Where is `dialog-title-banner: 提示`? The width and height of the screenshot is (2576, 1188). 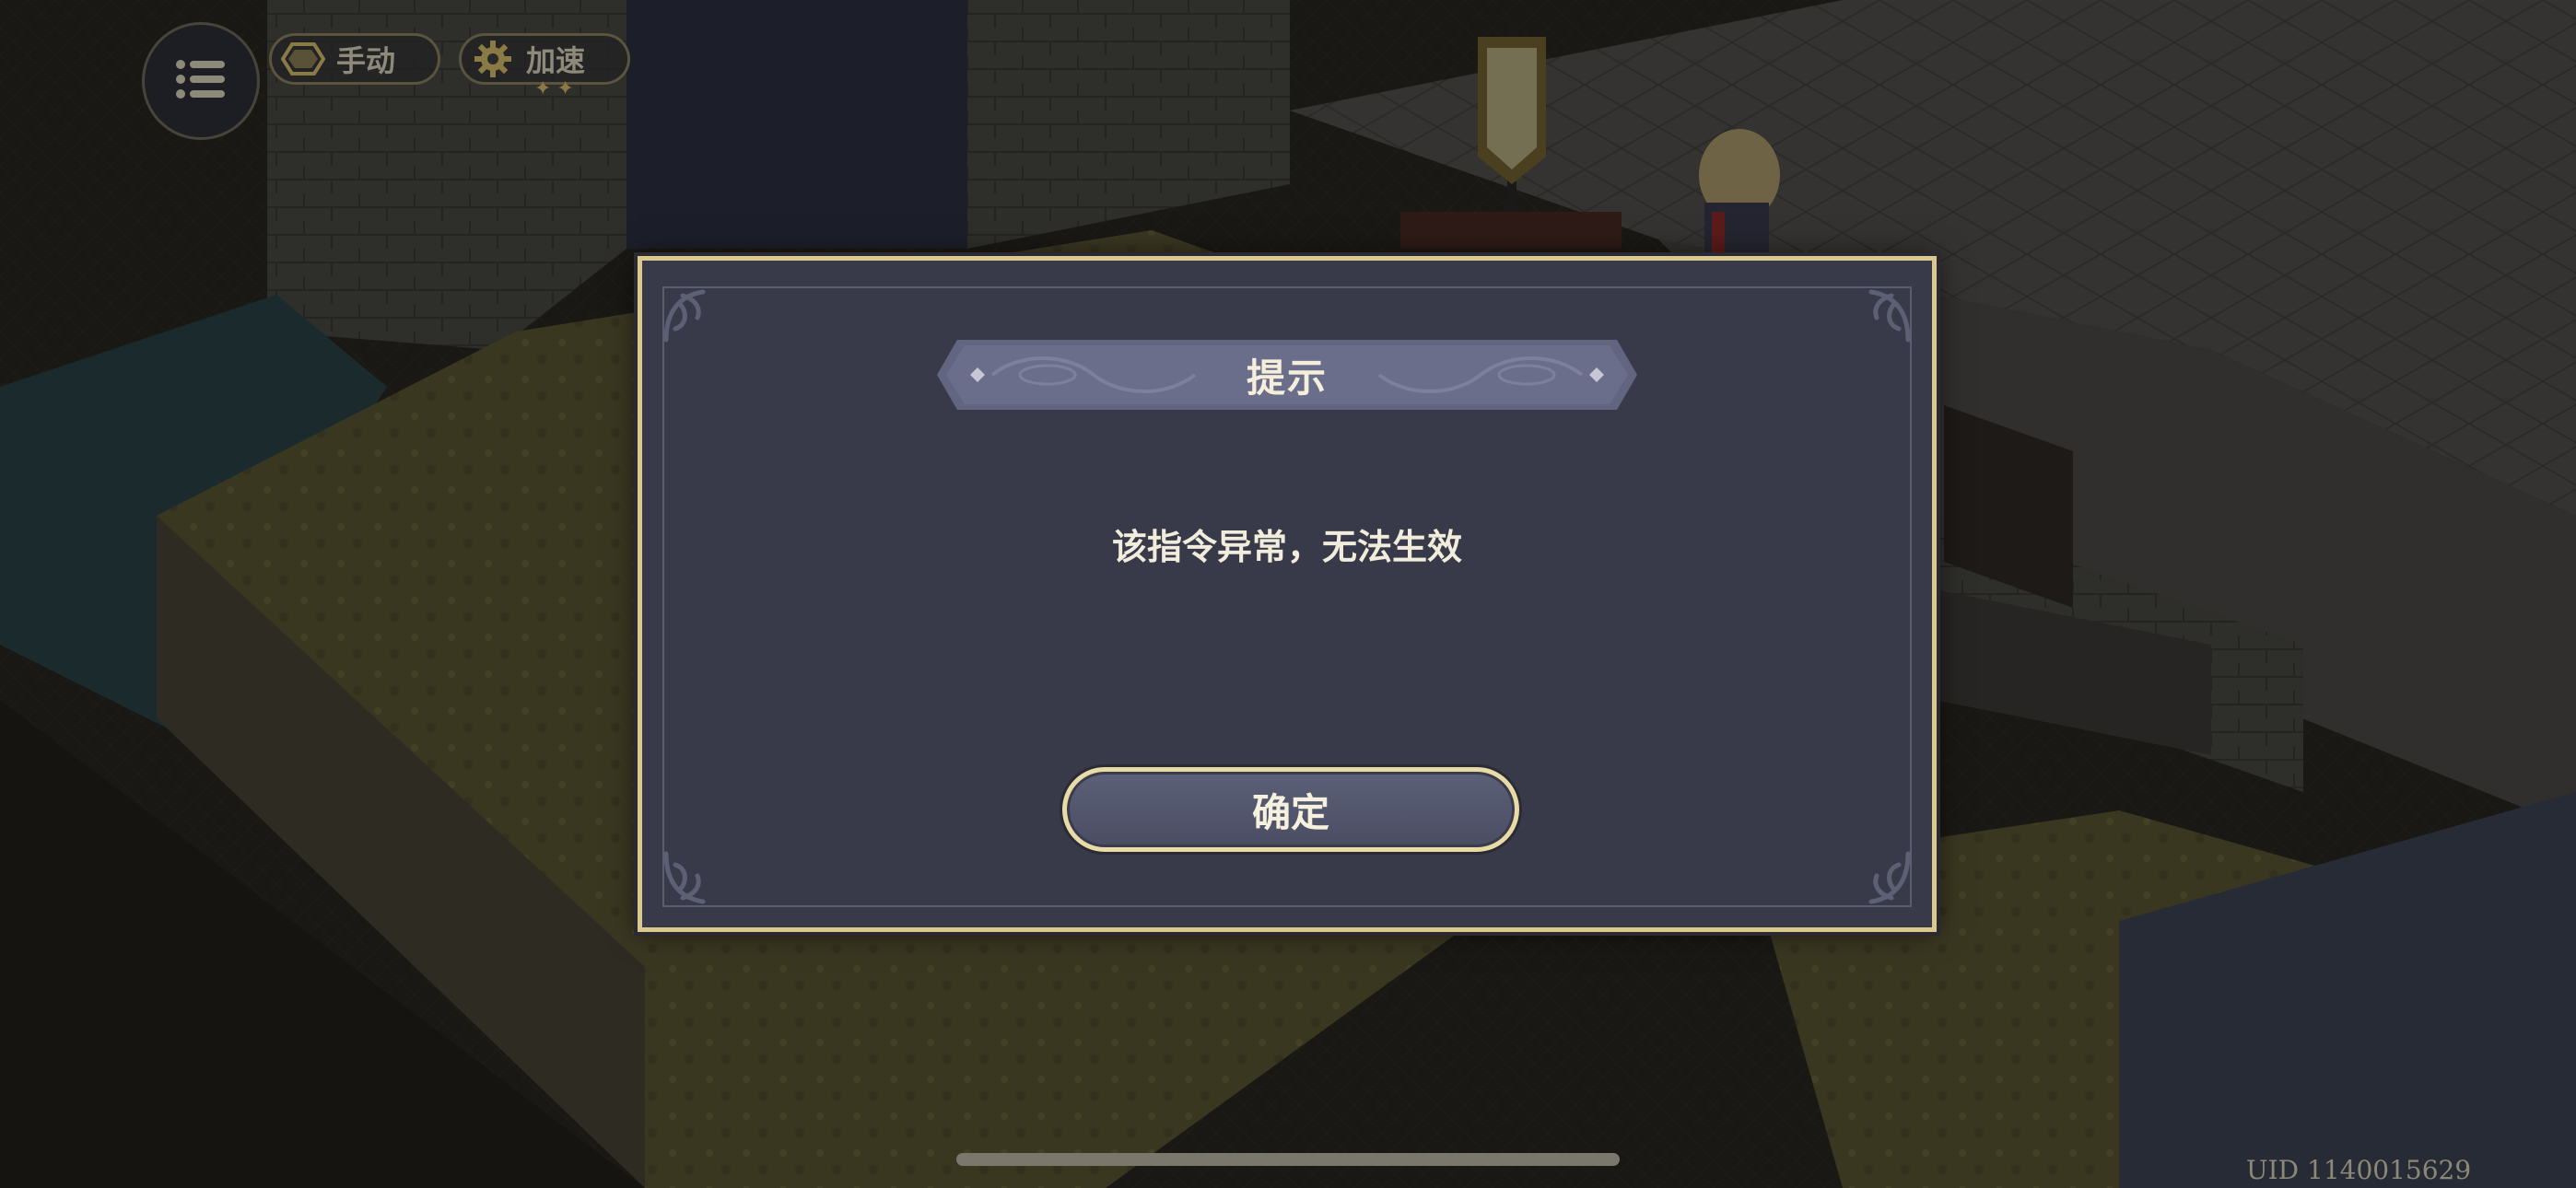
dialog-title-banner: 提示 is located at coordinates (1287, 375).